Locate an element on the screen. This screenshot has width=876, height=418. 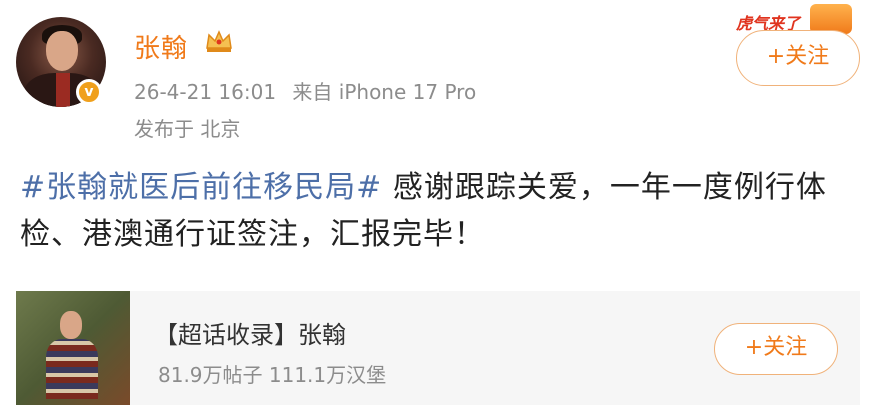
topic-stats: 81.9万帖子 111.1万汉堡 is located at coordinates (272, 375).